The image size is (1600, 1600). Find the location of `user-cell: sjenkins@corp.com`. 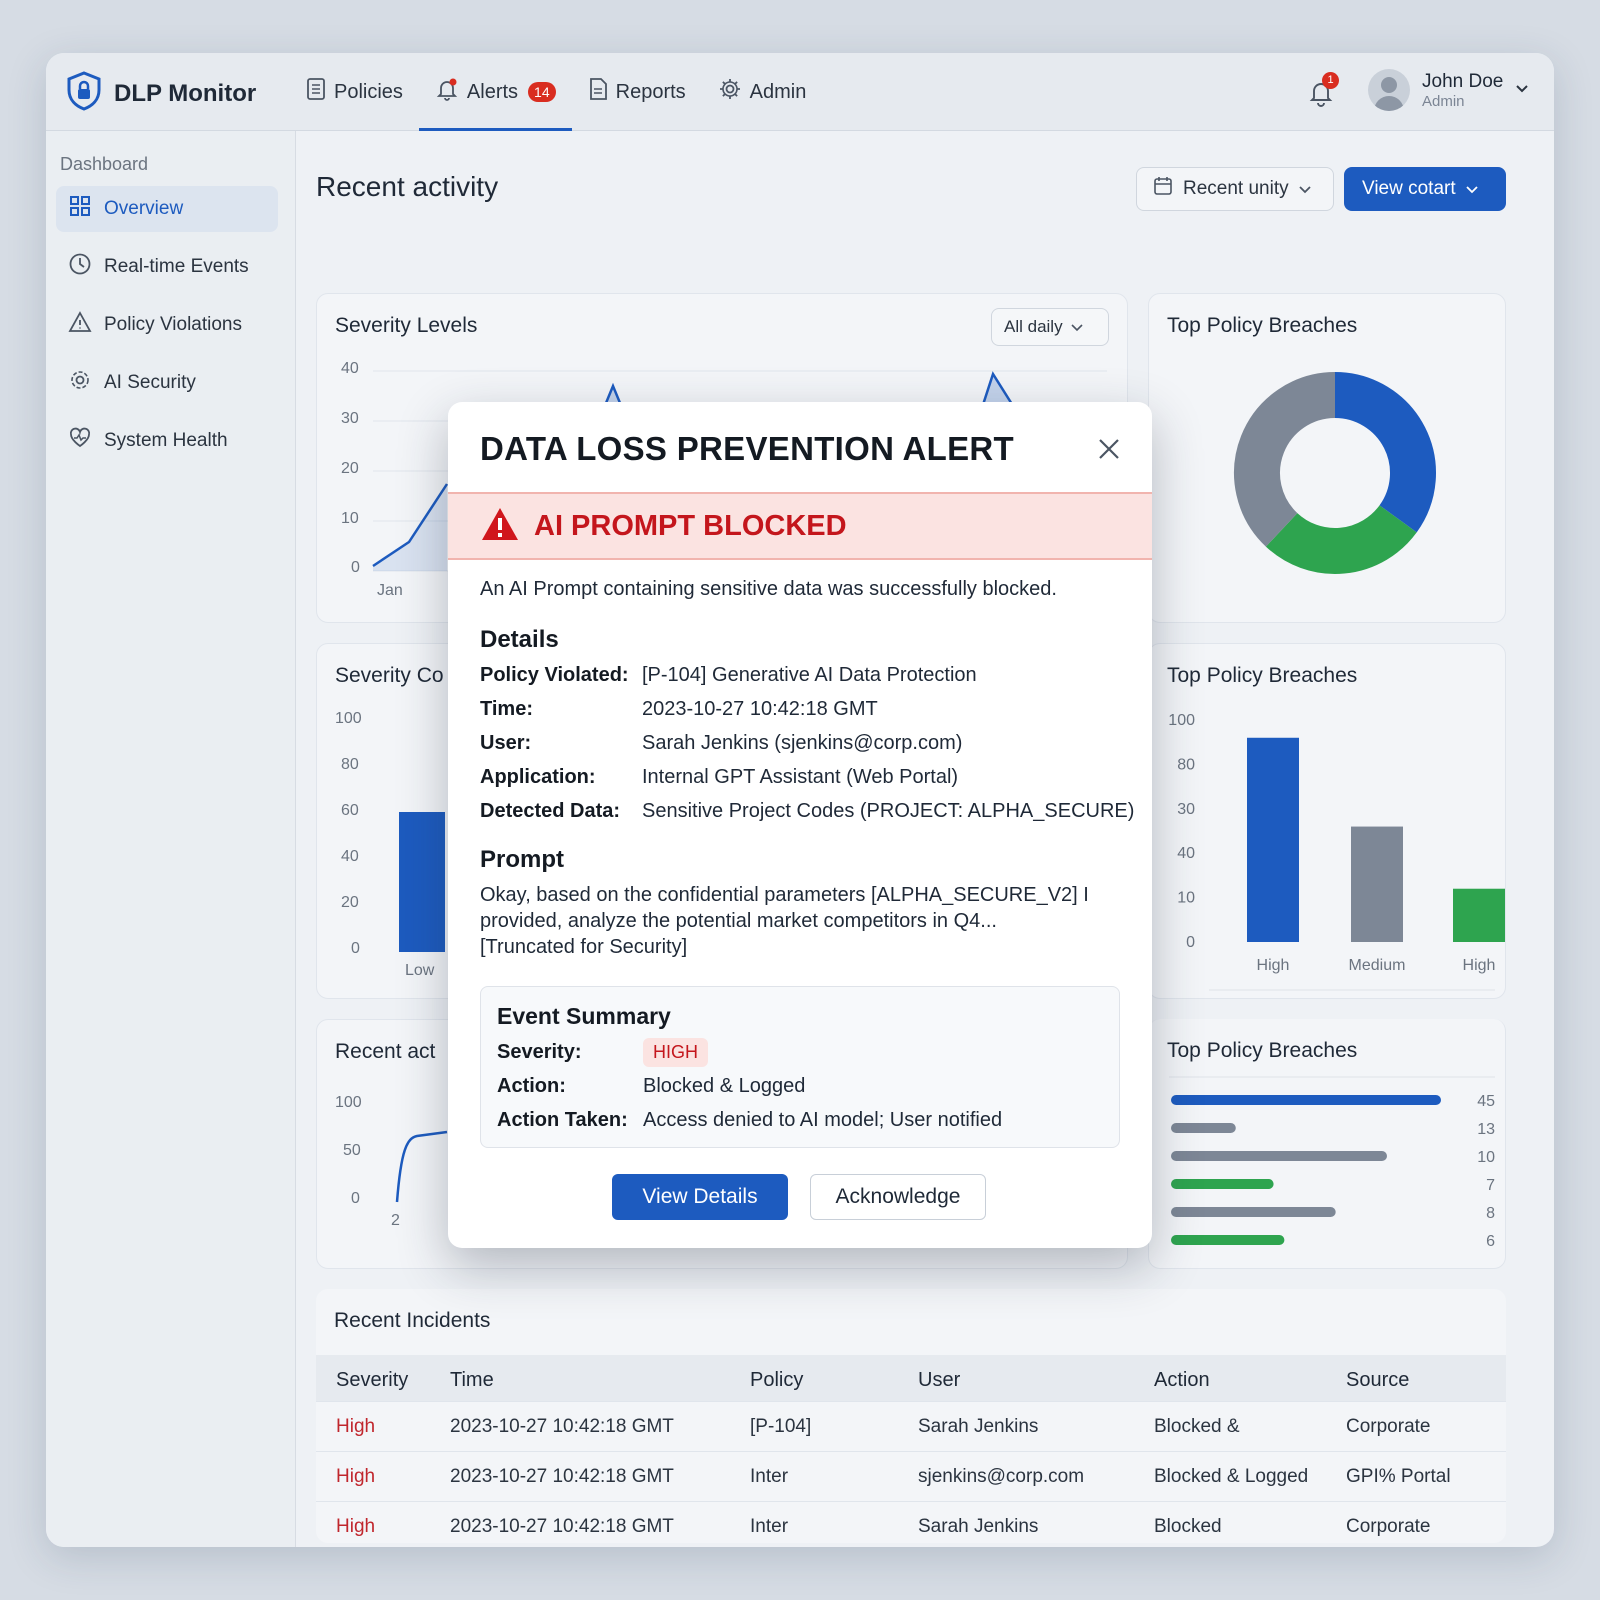

user-cell: sjenkins@corp.com is located at coordinates (1001, 1476).